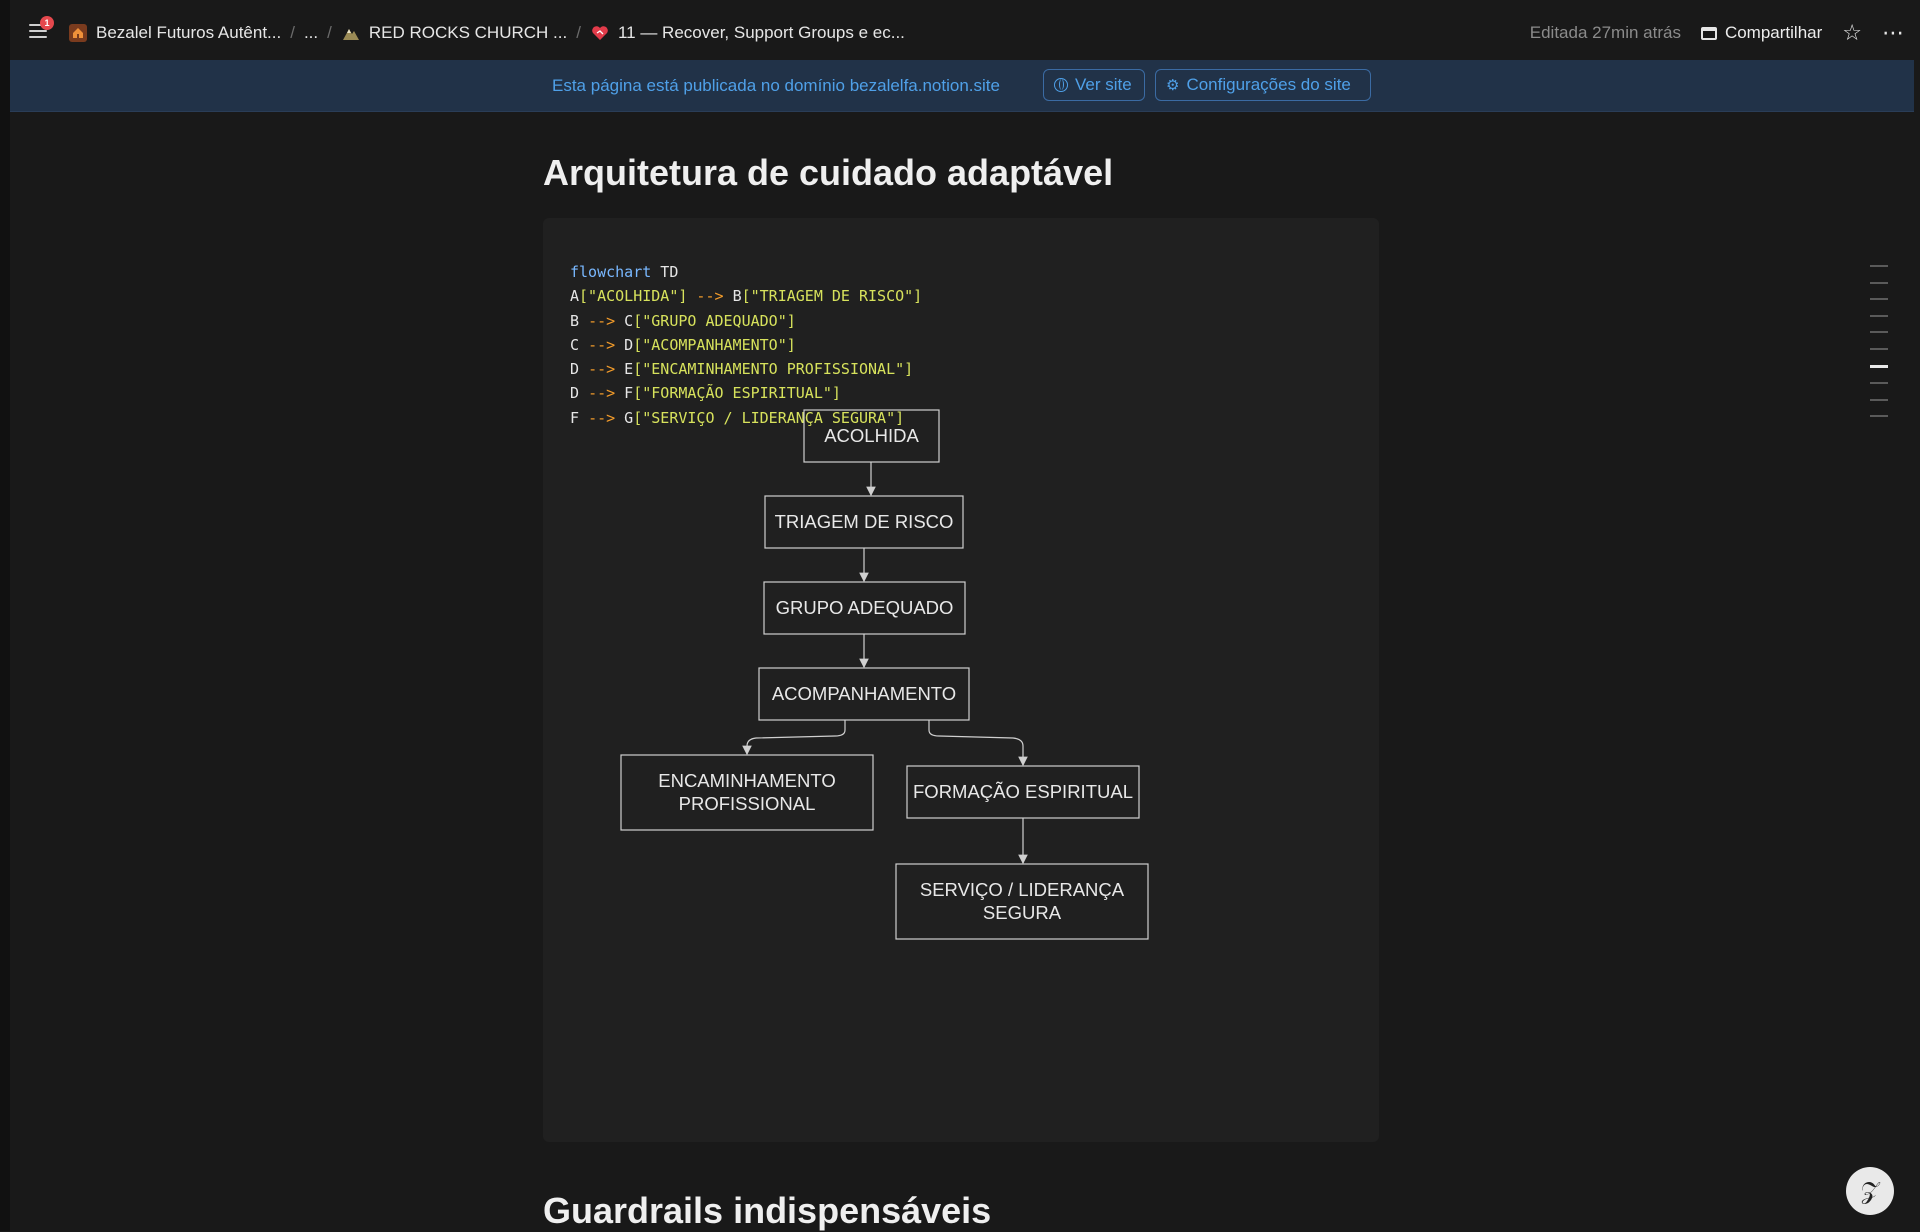  I want to click on heart-icon, so click(600, 33).